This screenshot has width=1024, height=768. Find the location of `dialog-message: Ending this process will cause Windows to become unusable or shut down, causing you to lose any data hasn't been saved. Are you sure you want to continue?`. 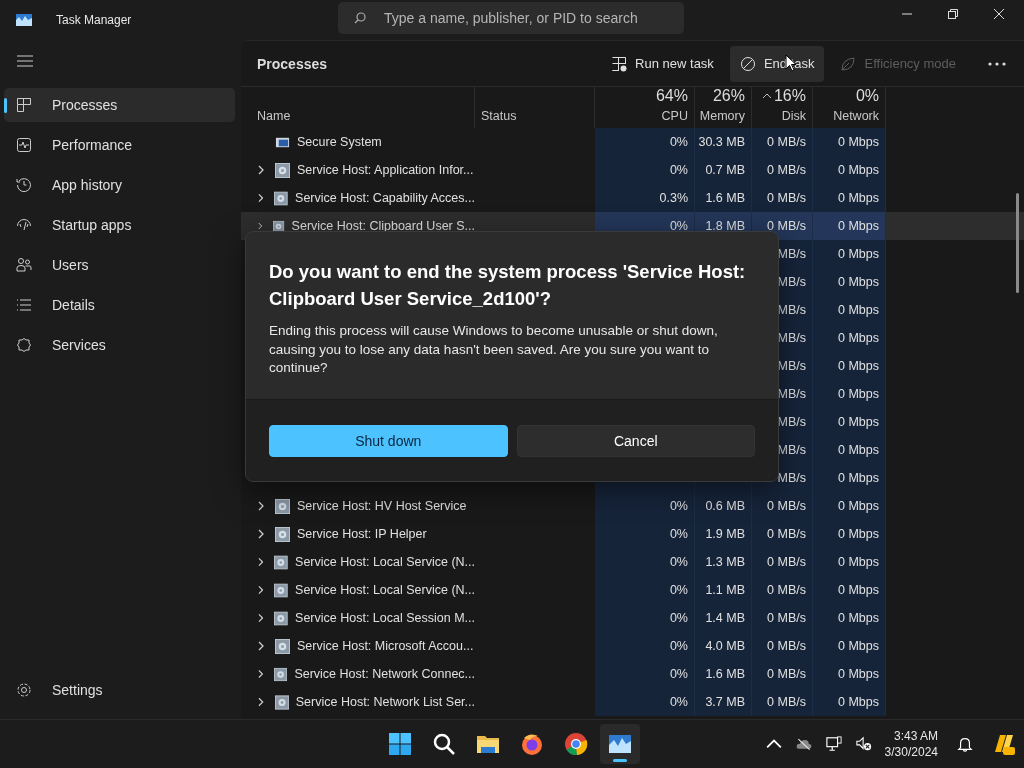

dialog-message: Ending this process will cause Windows to become unusable or shut down, causing you to lose any data hasn't been saved. Are you sure you want to continue? is located at coordinates (494, 349).